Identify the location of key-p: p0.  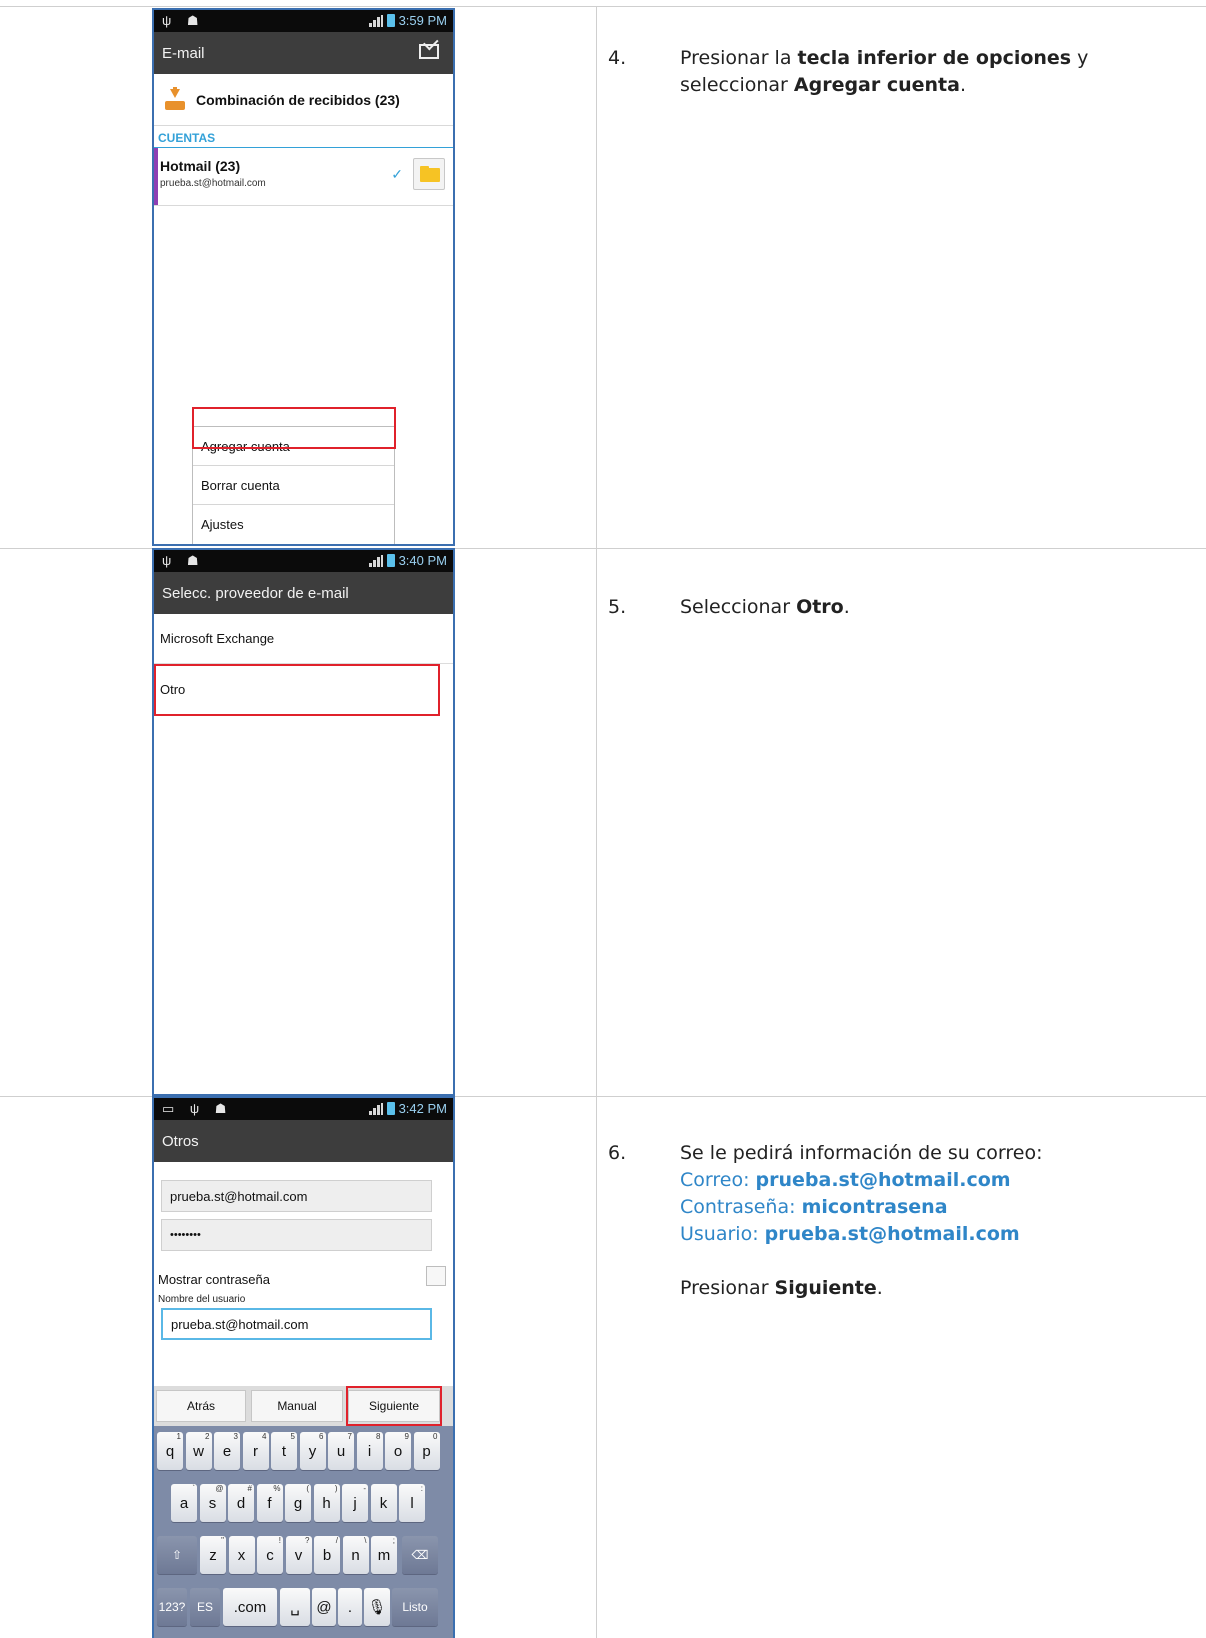
(426, 1451).